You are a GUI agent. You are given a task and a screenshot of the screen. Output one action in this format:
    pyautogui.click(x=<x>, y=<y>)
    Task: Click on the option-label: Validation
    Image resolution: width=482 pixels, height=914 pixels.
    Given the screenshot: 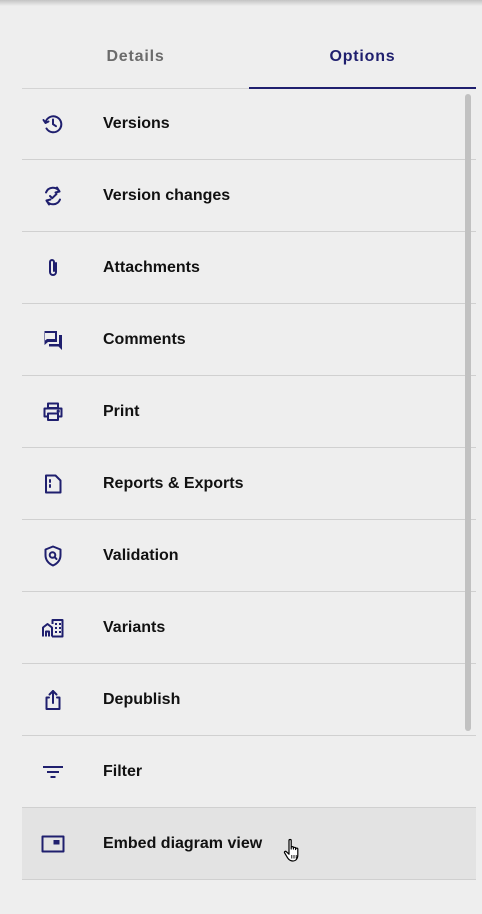 What is the action you would take?
    pyautogui.click(x=141, y=555)
    